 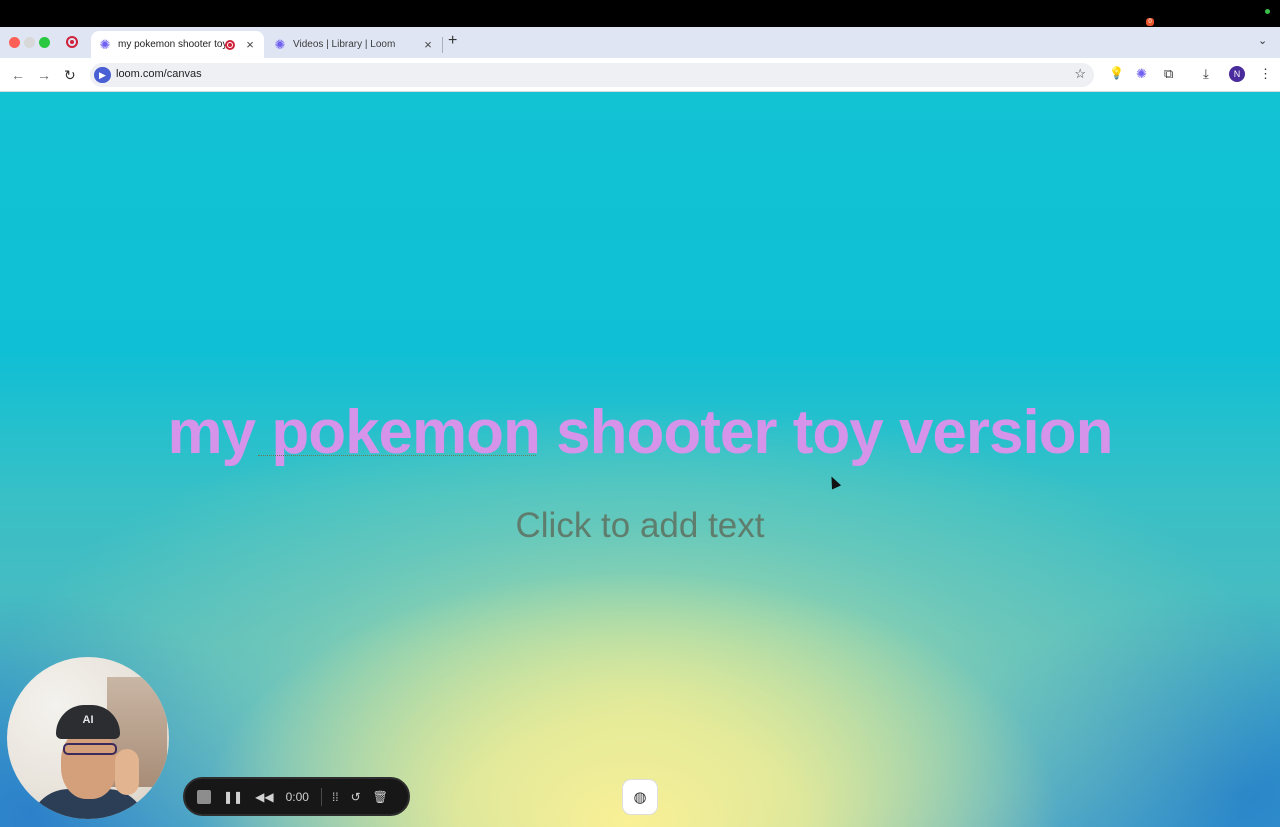 I want to click on pause-icon: ❚❚, so click(x=233, y=797).